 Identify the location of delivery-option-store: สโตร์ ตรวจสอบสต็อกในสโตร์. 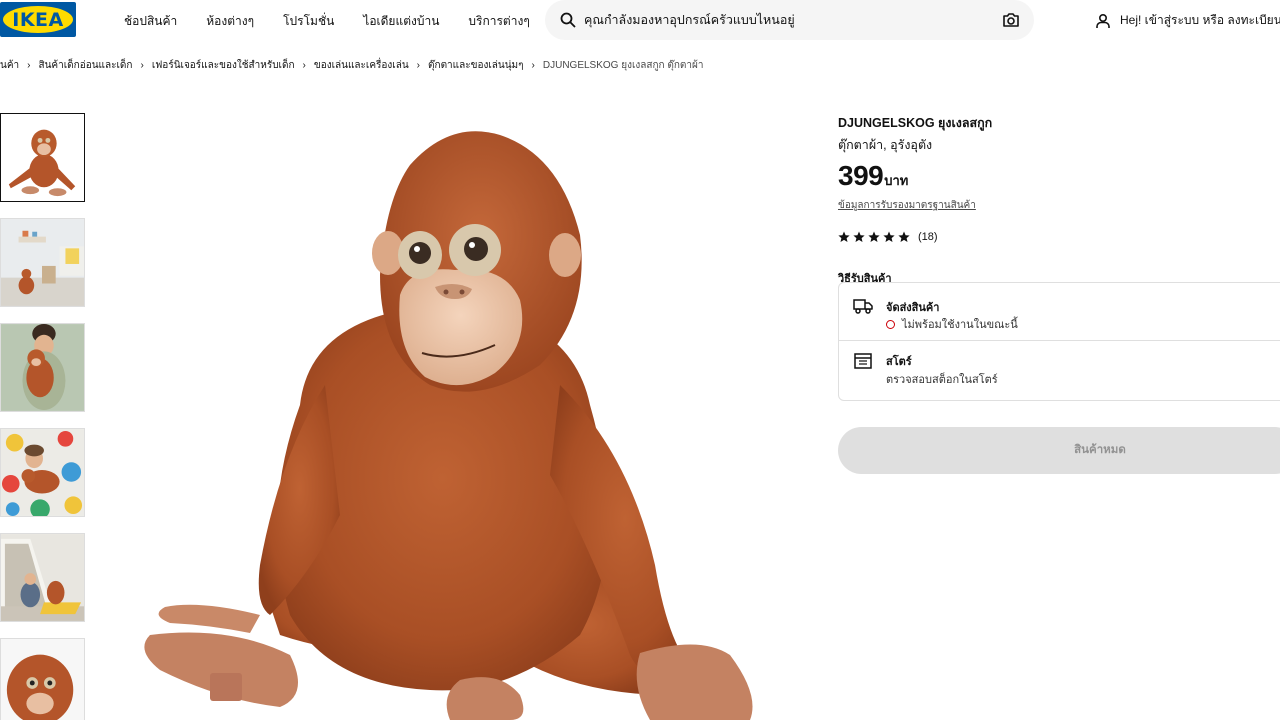
(1059, 370).